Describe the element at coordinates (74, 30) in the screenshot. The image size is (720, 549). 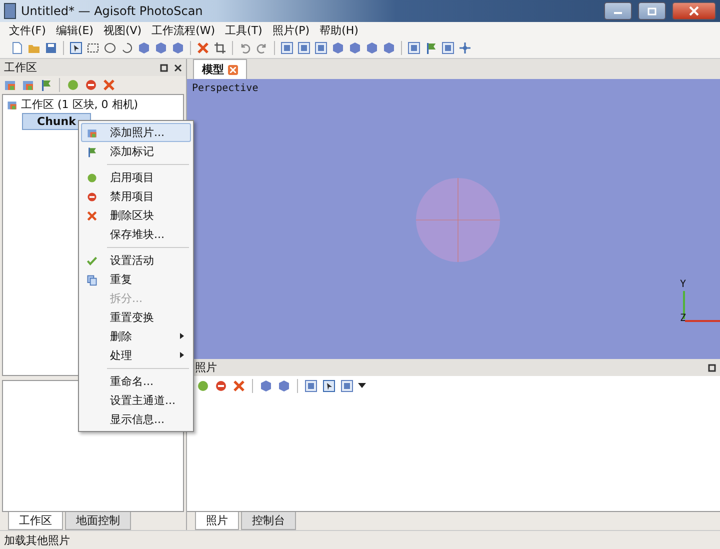
I see `menu-item: 编辑(E)` at that location.